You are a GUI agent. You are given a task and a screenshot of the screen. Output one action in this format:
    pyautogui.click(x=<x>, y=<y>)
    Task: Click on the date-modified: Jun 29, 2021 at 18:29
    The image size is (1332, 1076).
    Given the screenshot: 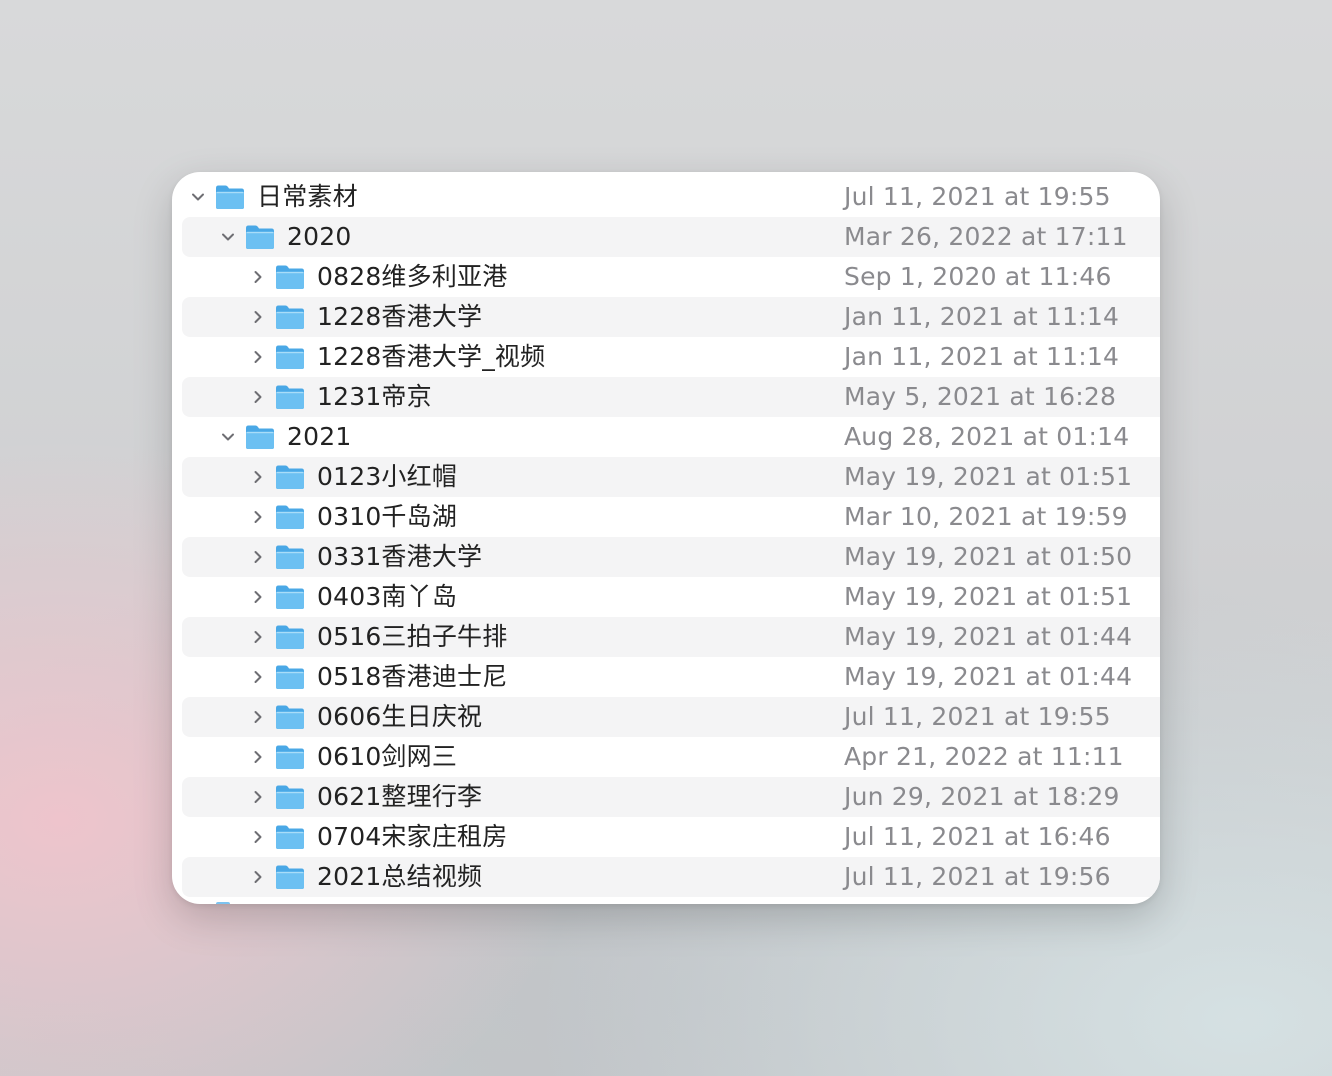 What is the action you would take?
    pyautogui.click(x=982, y=796)
    